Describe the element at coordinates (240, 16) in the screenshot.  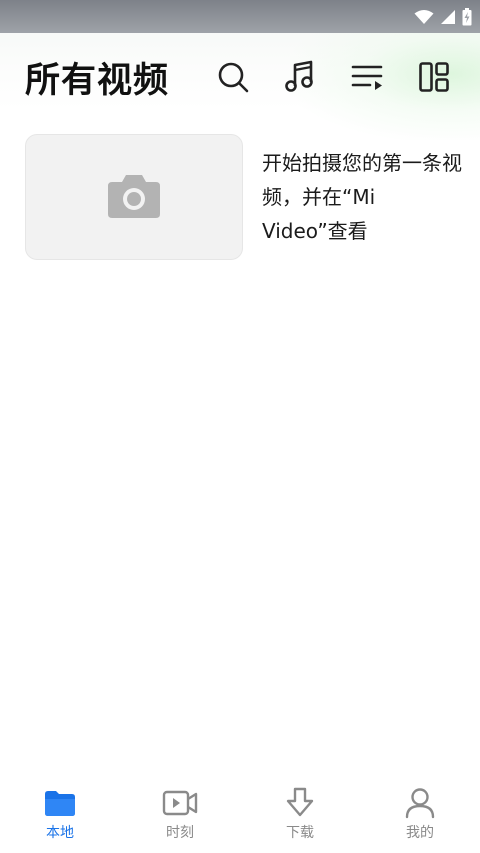
I see `status-bar` at that location.